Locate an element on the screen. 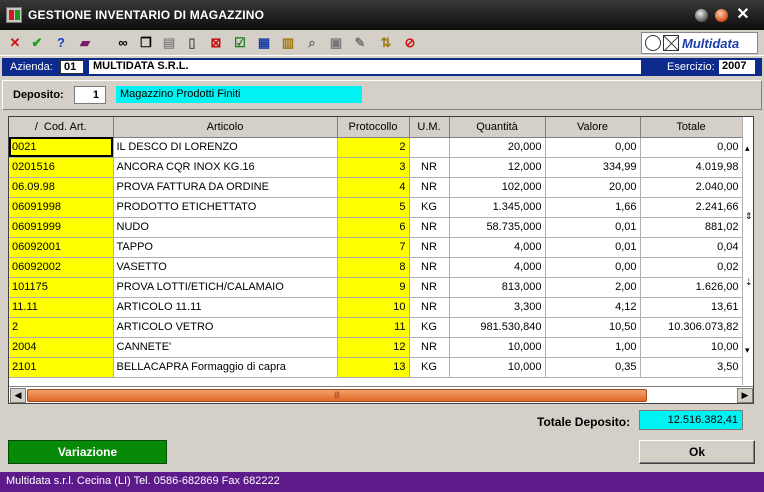 The height and width of the screenshot is (492, 764). cell-protocollo: 13 is located at coordinates (373, 367).